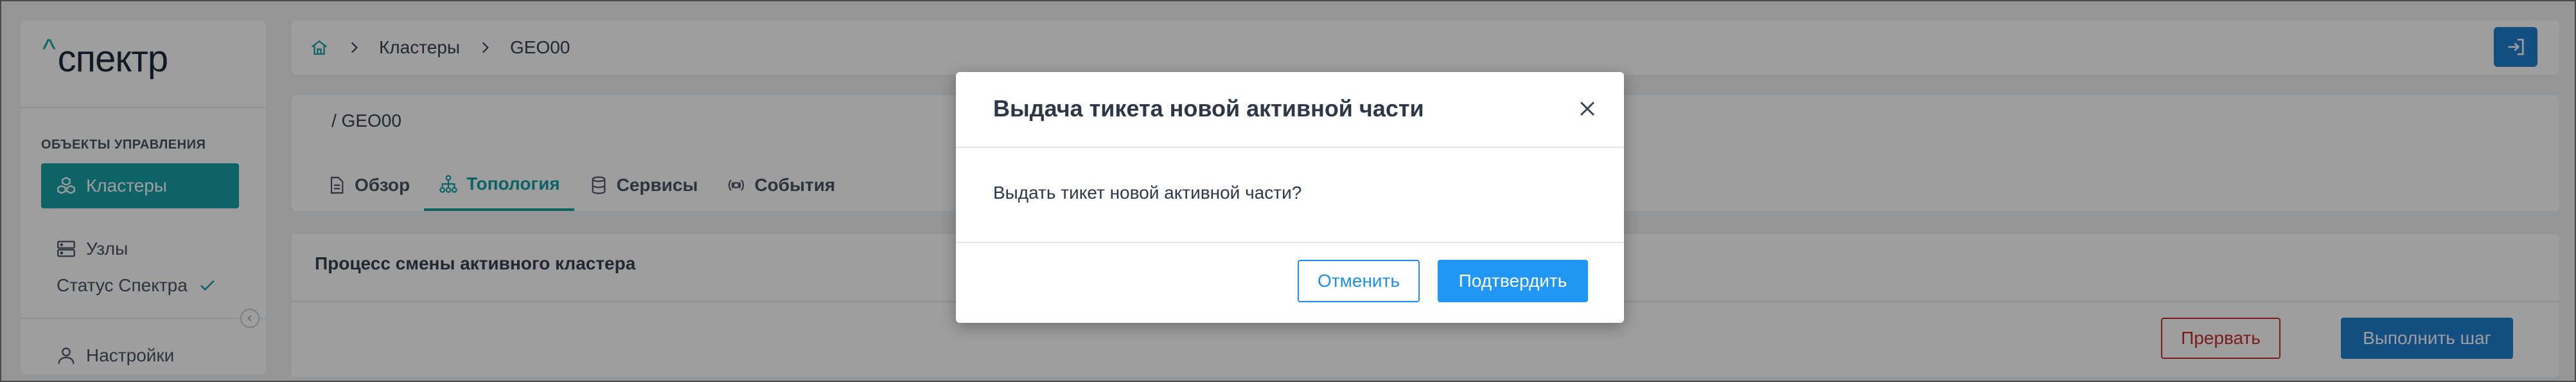 This screenshot has height=382, width=2576. I want to click on dialog-message: Выдать тикет новой активной части?, so click(1147, 193).